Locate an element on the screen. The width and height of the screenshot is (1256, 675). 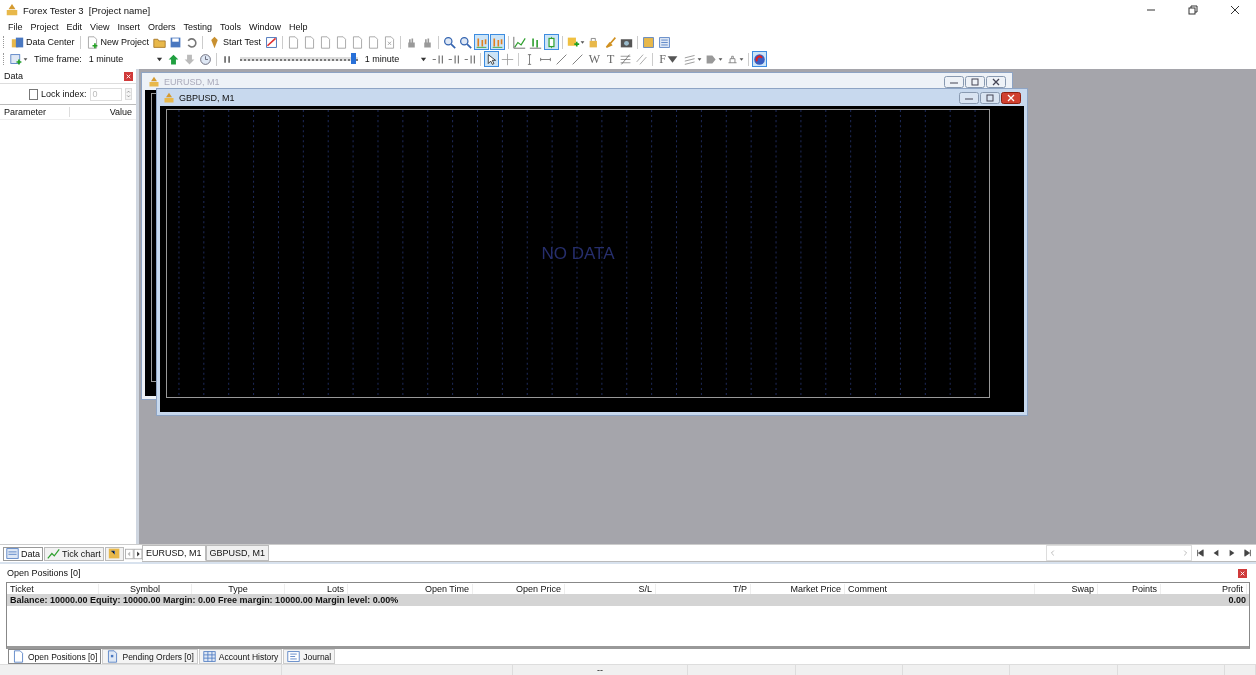
chart-window-title: GBPUSD, M1 is located at coordinates (207, 97).